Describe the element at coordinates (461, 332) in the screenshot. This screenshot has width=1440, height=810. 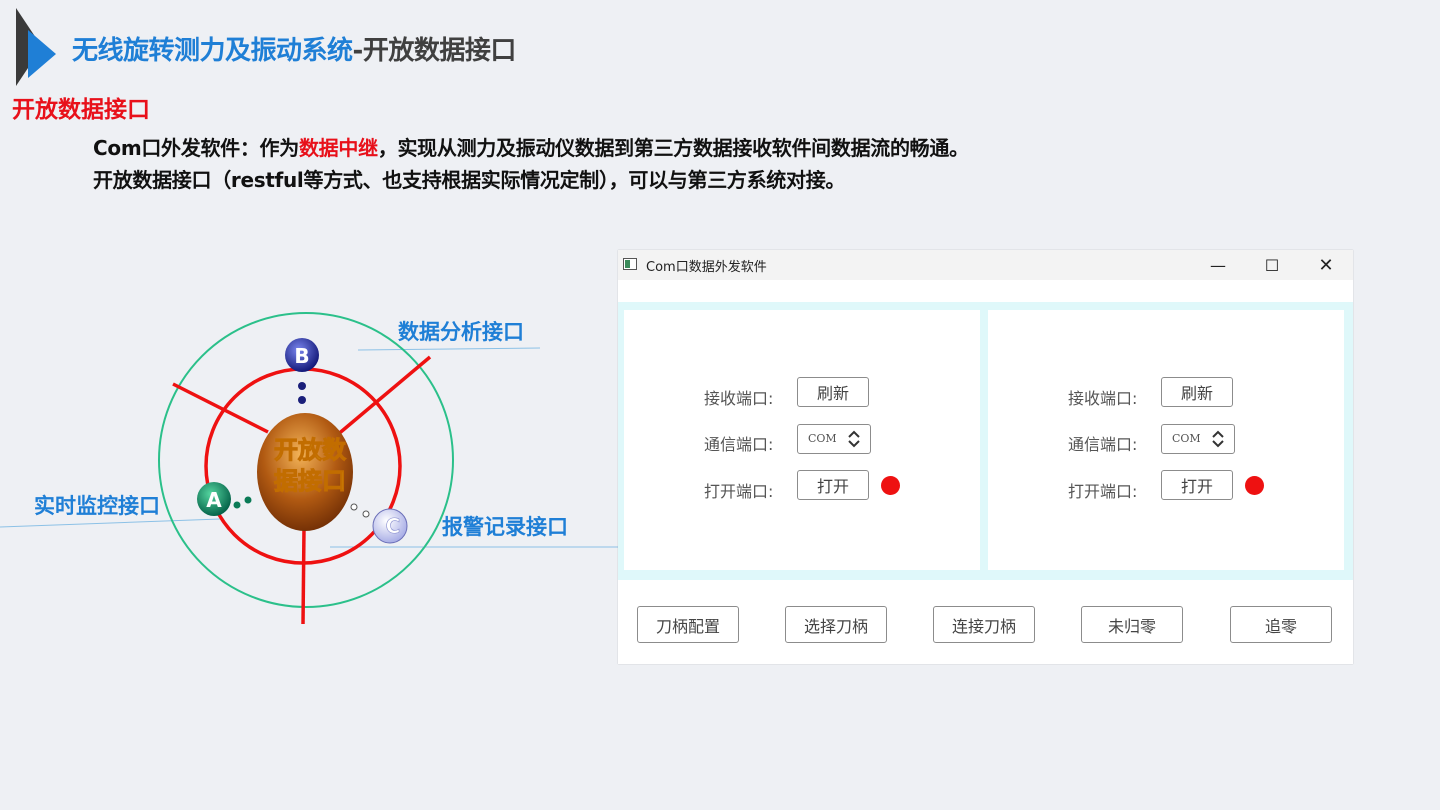
I see `label-data-analysis: 数据分析接口` at that location.